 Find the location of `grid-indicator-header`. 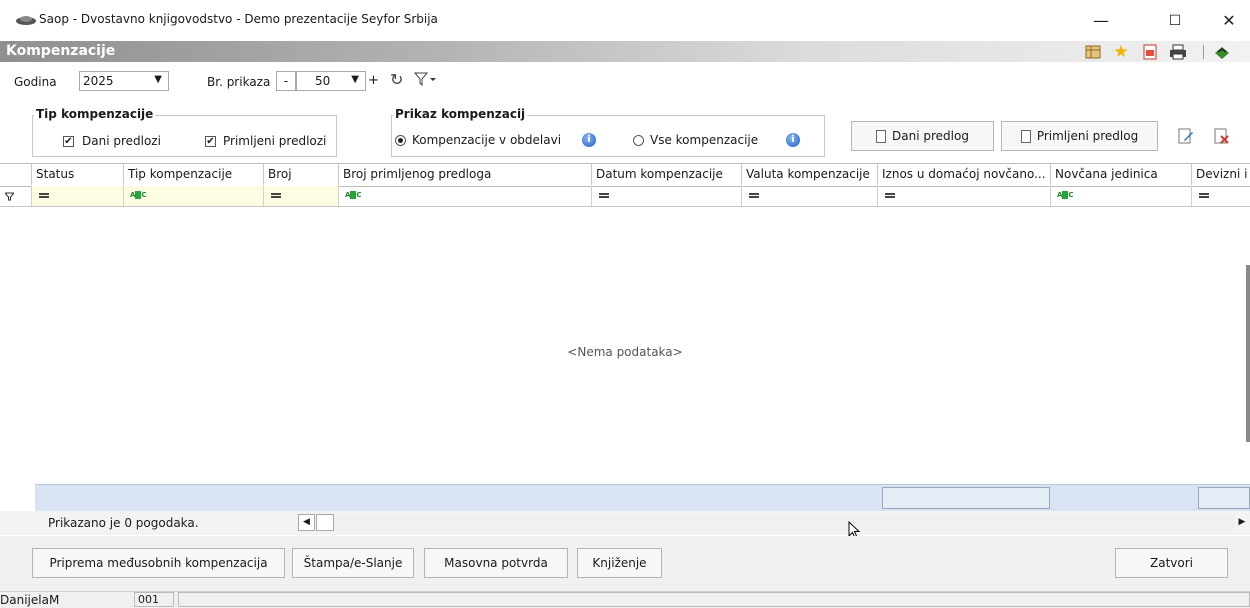

grid-indicator-header is located at coordinates (16, 174).